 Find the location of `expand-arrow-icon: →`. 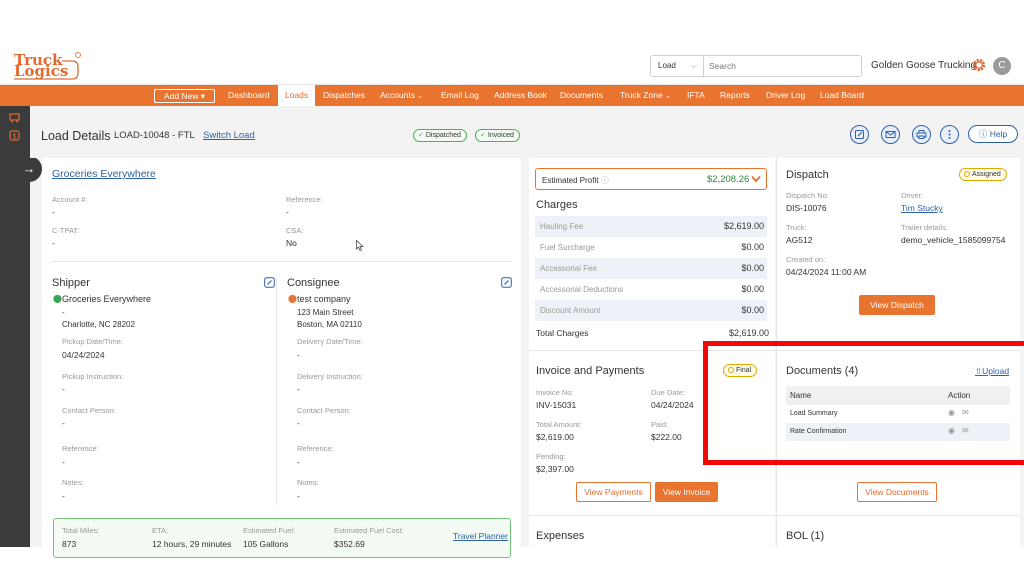

expand-arrow-icon: → is located at coordinates (29, 169).